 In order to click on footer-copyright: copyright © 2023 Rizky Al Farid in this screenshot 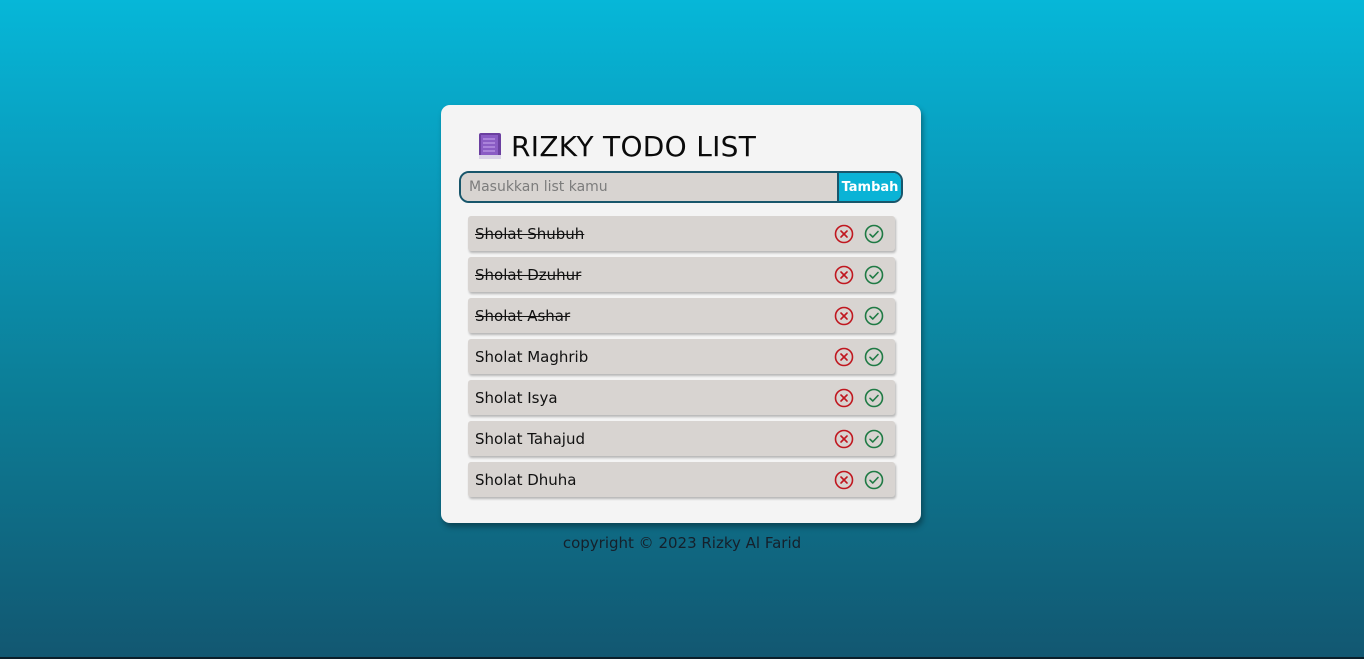, I will do `click(682, 543)`.